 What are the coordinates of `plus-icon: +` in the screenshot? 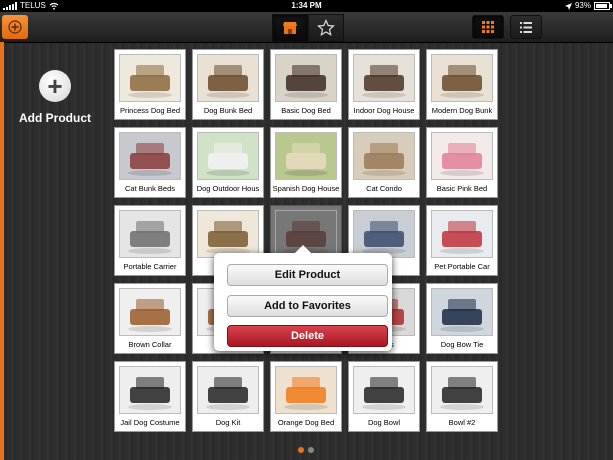 It's located at (55, 86).